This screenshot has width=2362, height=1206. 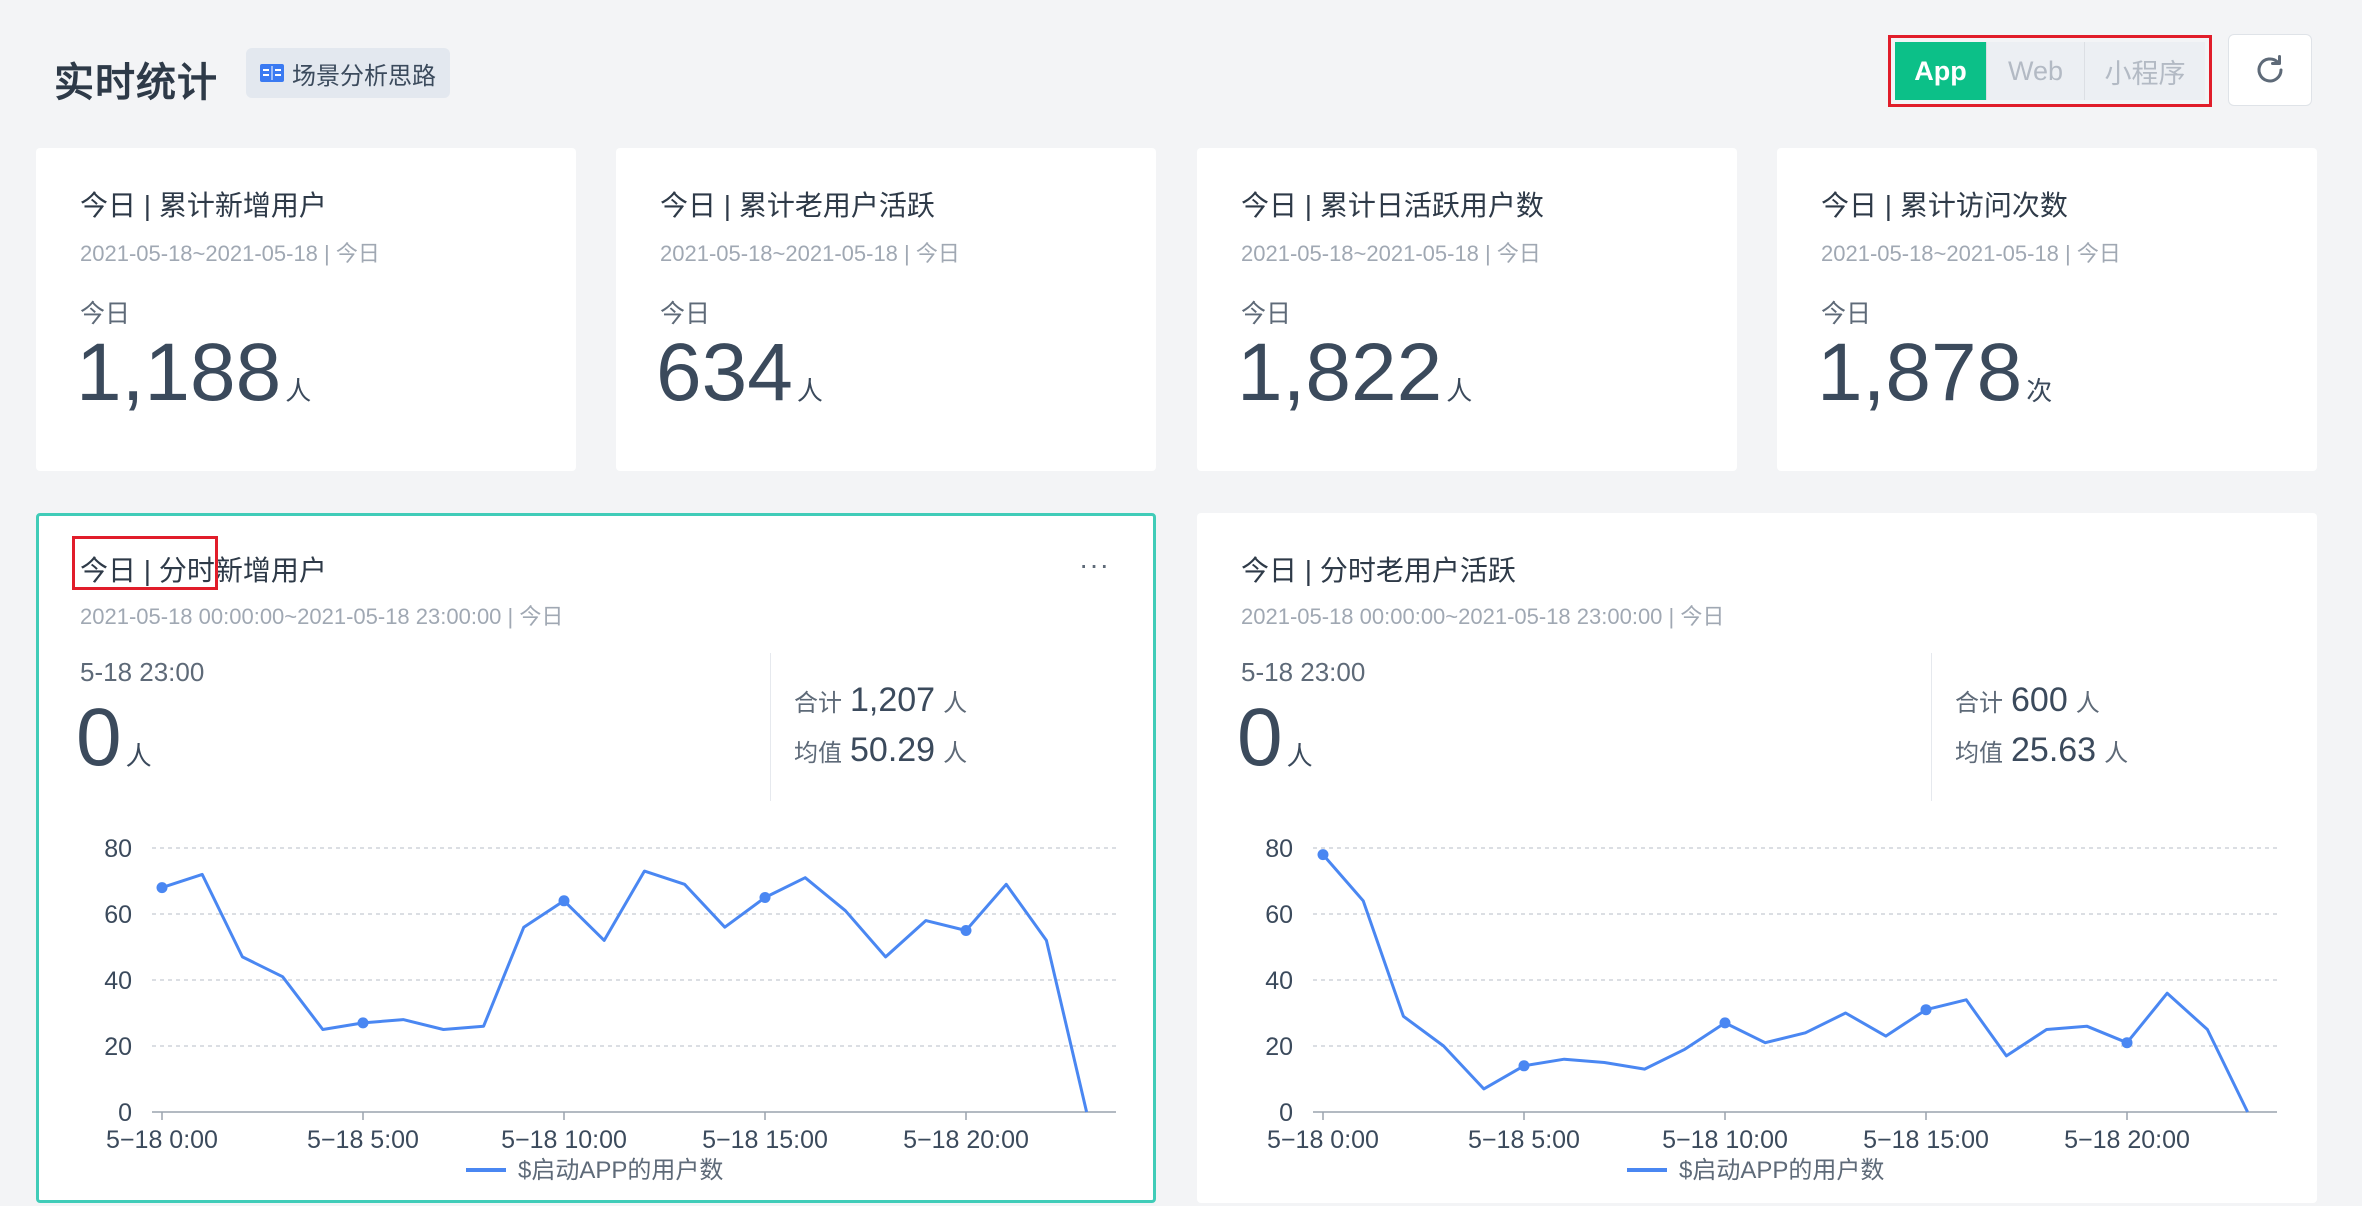 What do you see at coordinates (2145, 71) in the screenshot?
I see `platform-miniprogram-button: 小程序` at bounding box center [2145, 71].